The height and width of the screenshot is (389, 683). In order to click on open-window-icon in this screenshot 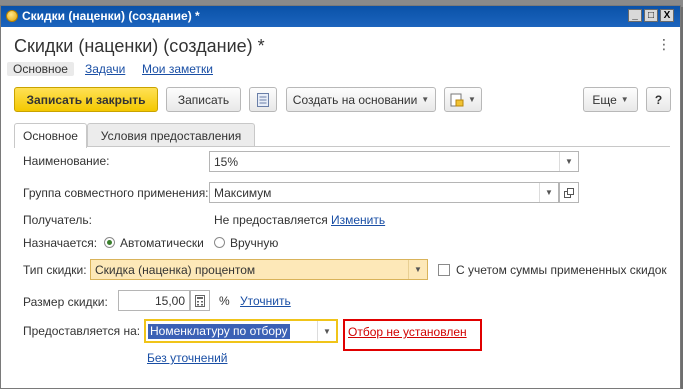, I will do `click(569, 192)`.